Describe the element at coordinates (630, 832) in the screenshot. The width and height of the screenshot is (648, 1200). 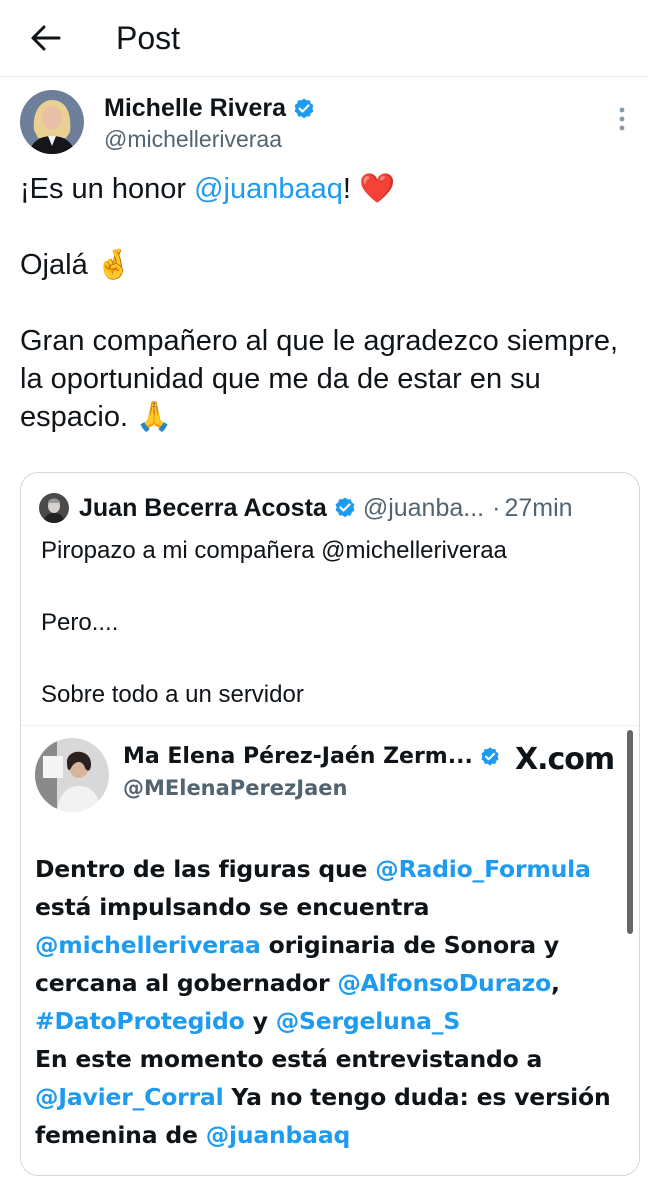
I see `card-scrollbar` at that location.